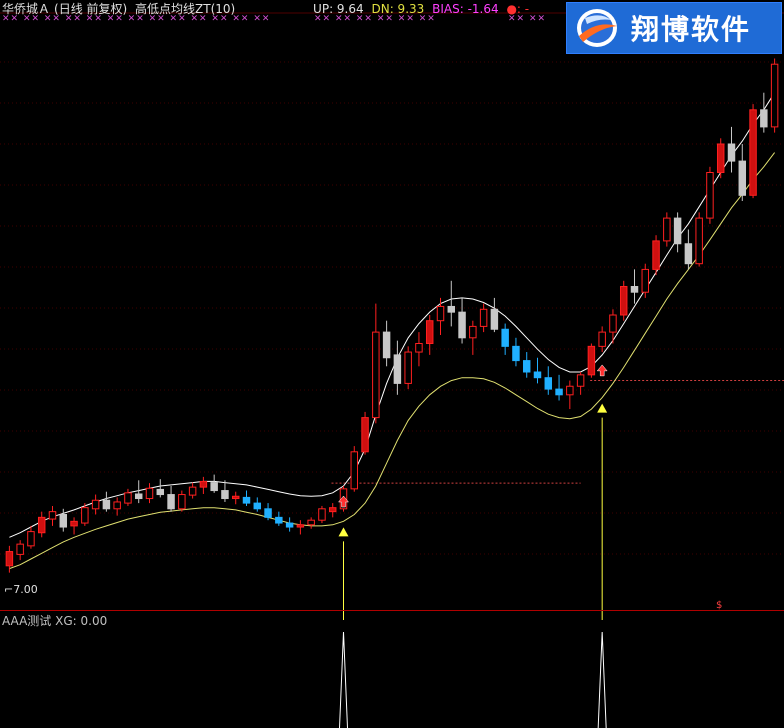  What do you see at coordinates (136, 19) in the screenshot?
I see `cross-markers-left: ✕✕ ✕✕ ✕✕ ✕✕ ✕✕ ✕✕ ✕✕ ✕✕ ✕✕ ✕✕ ✕✕ ✕✕ ✕✕` at bounding box center [136, 19].